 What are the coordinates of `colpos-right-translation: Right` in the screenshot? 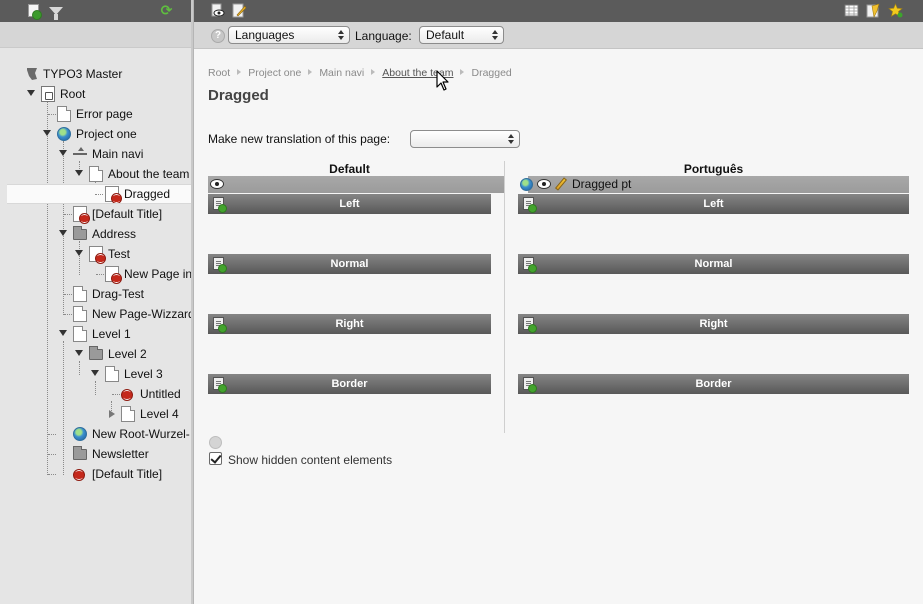 It's located at (713, 324).